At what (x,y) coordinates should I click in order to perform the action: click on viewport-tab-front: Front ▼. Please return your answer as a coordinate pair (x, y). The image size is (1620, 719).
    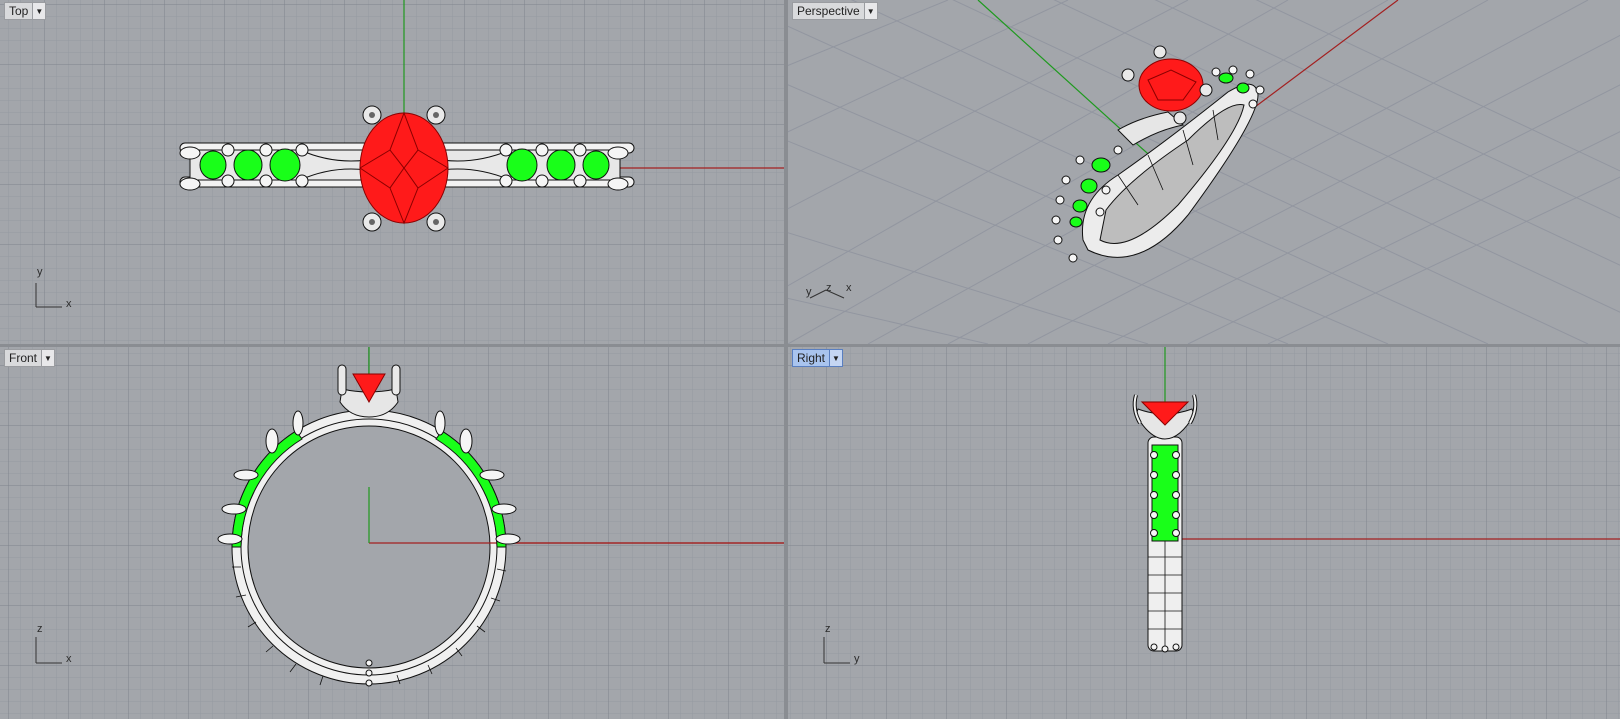
    Looking at the image, I should click on (30, 358).